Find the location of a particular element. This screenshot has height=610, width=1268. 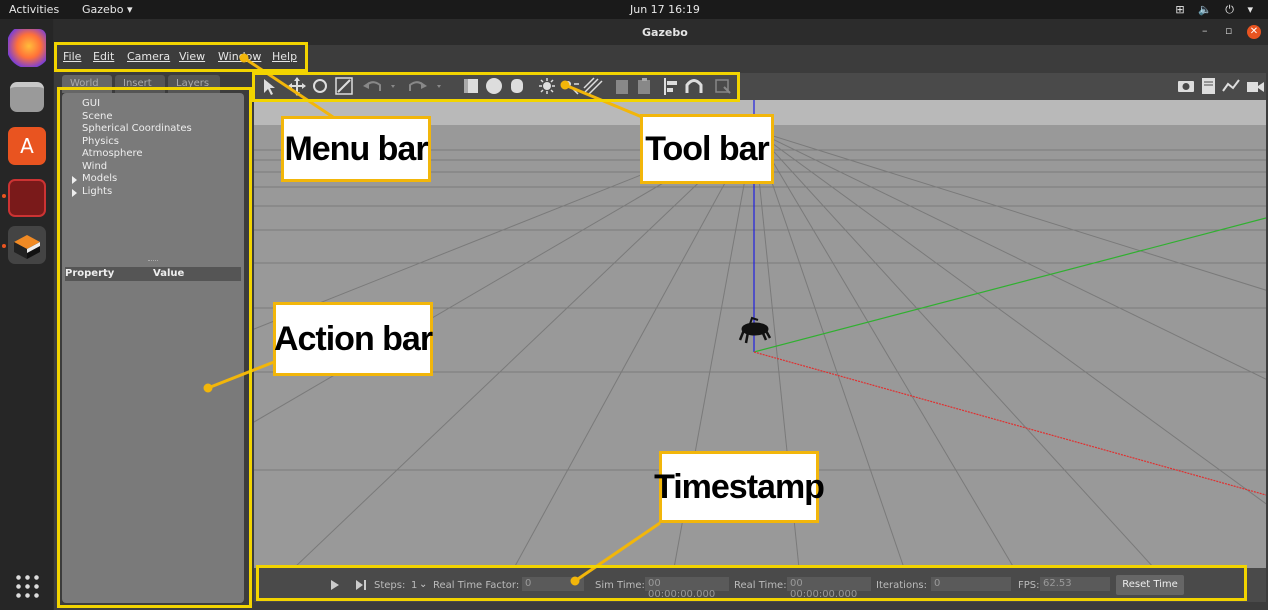

tool-bar-callout: Tool bar is located at coordinates (707, 149).